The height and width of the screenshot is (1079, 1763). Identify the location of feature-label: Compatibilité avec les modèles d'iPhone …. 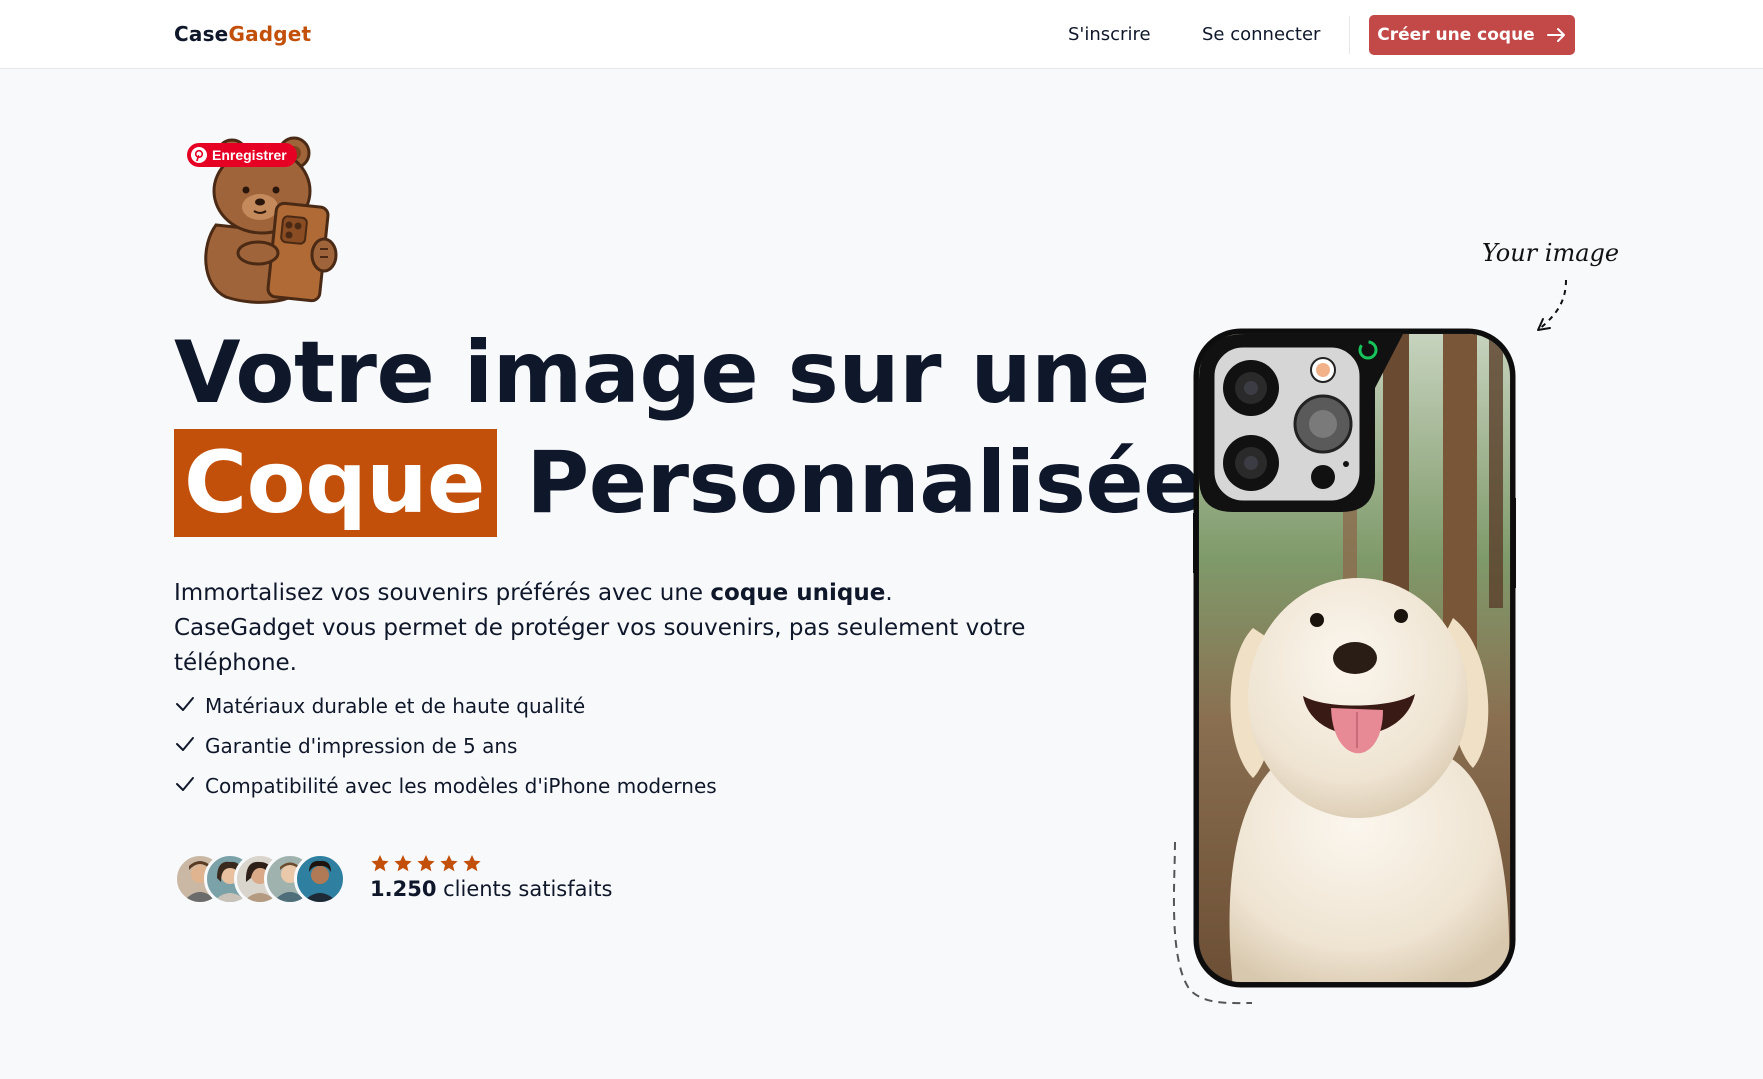
(461, 786).